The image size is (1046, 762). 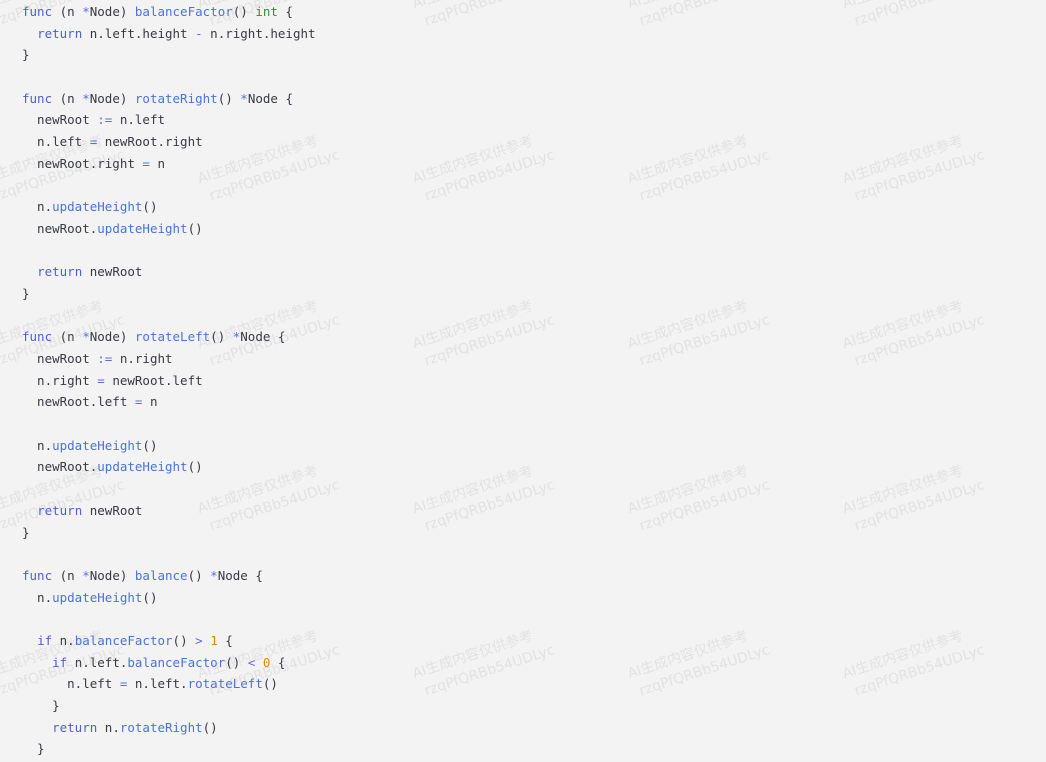 What do you see at coordinates (60, 467) in the screenshot?
I see `code-token: newRoot.` at bounding box center [60, 467].